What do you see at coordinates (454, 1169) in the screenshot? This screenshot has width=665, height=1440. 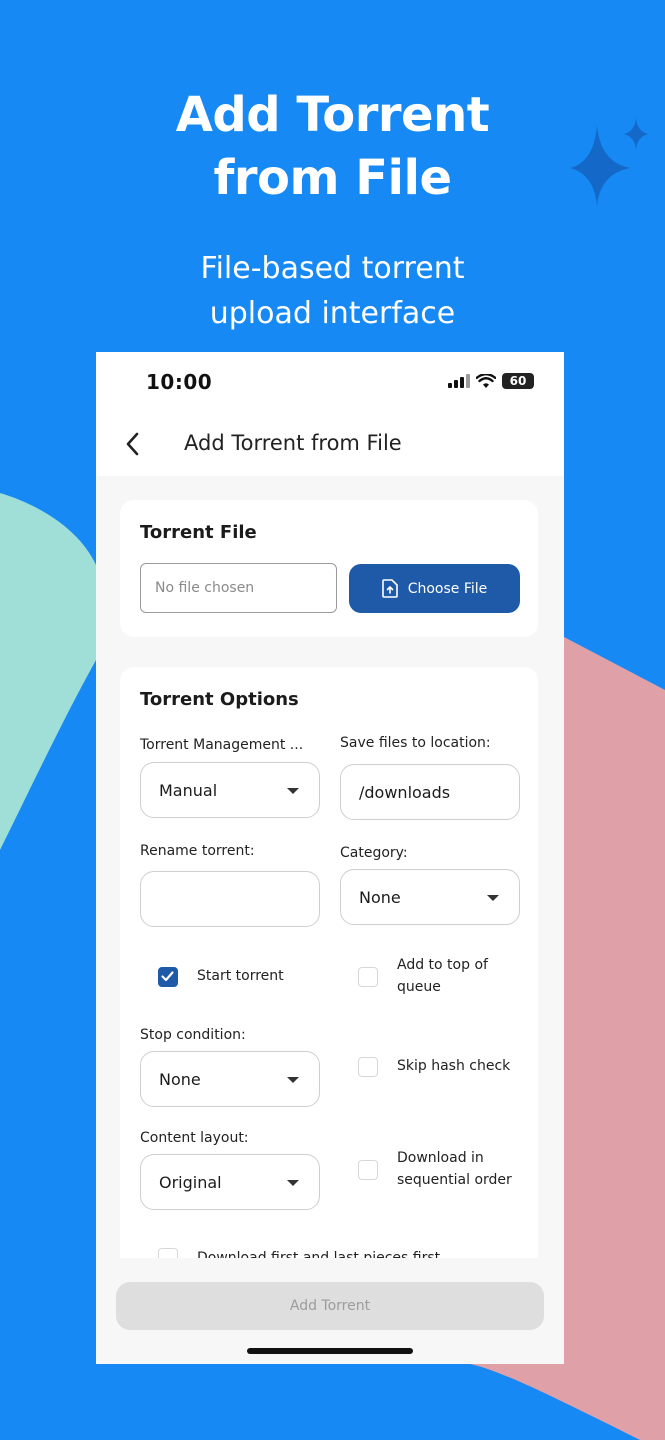 I see `sequential-label: Download in sequential order` at bounding box center [454, 1169].